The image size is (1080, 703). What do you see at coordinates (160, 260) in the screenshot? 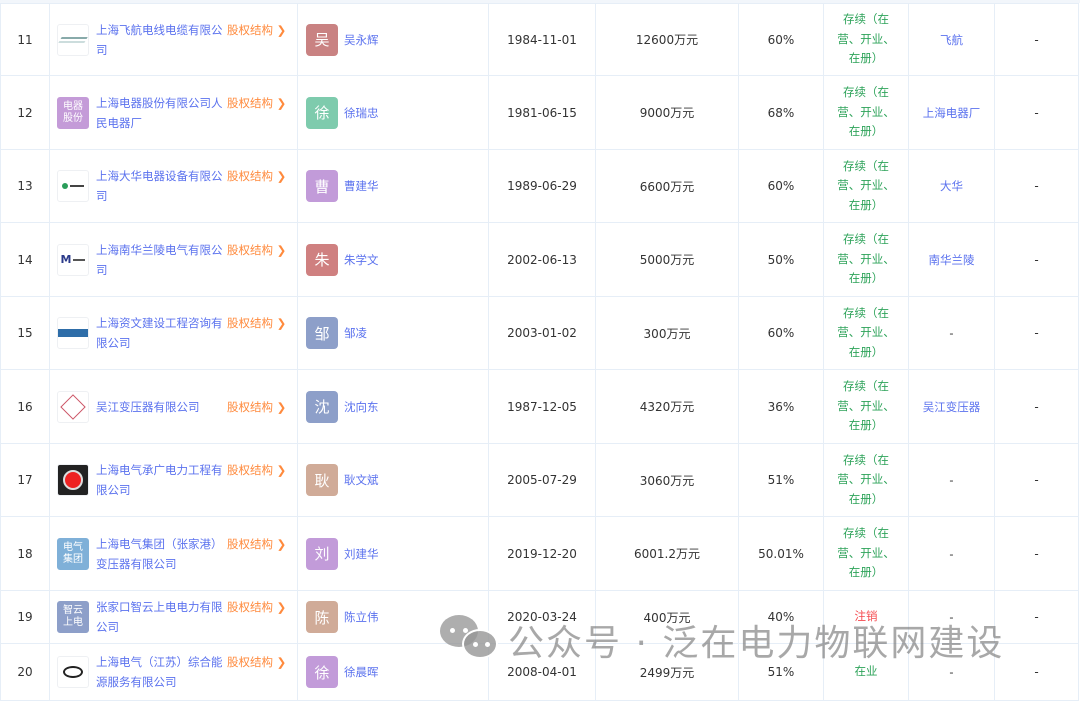
I see `company-link: 上海南华兰陵电气有限公司` at bounding box center [160, 260].